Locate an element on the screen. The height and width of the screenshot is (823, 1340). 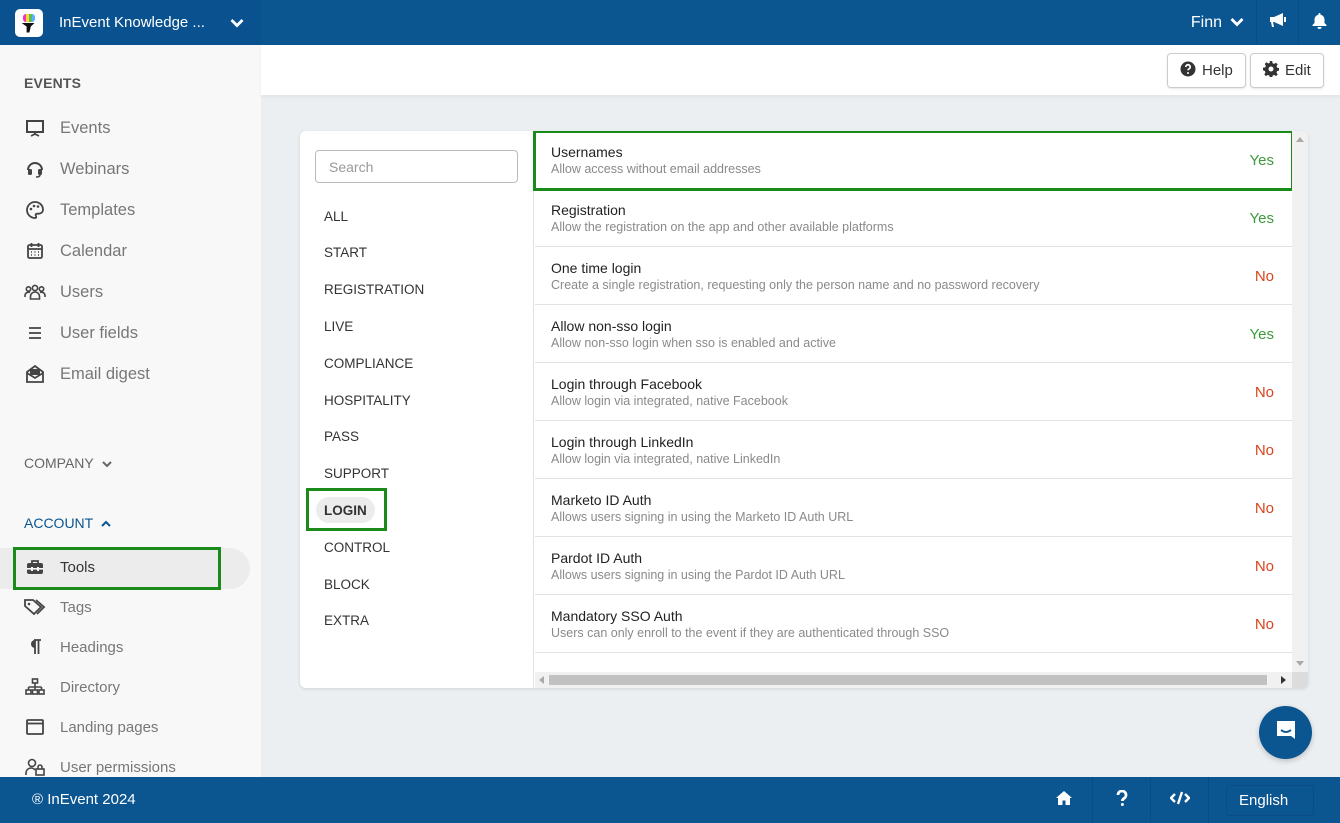
category-registration: REGISTRATION is located at coordinates (374, 290).